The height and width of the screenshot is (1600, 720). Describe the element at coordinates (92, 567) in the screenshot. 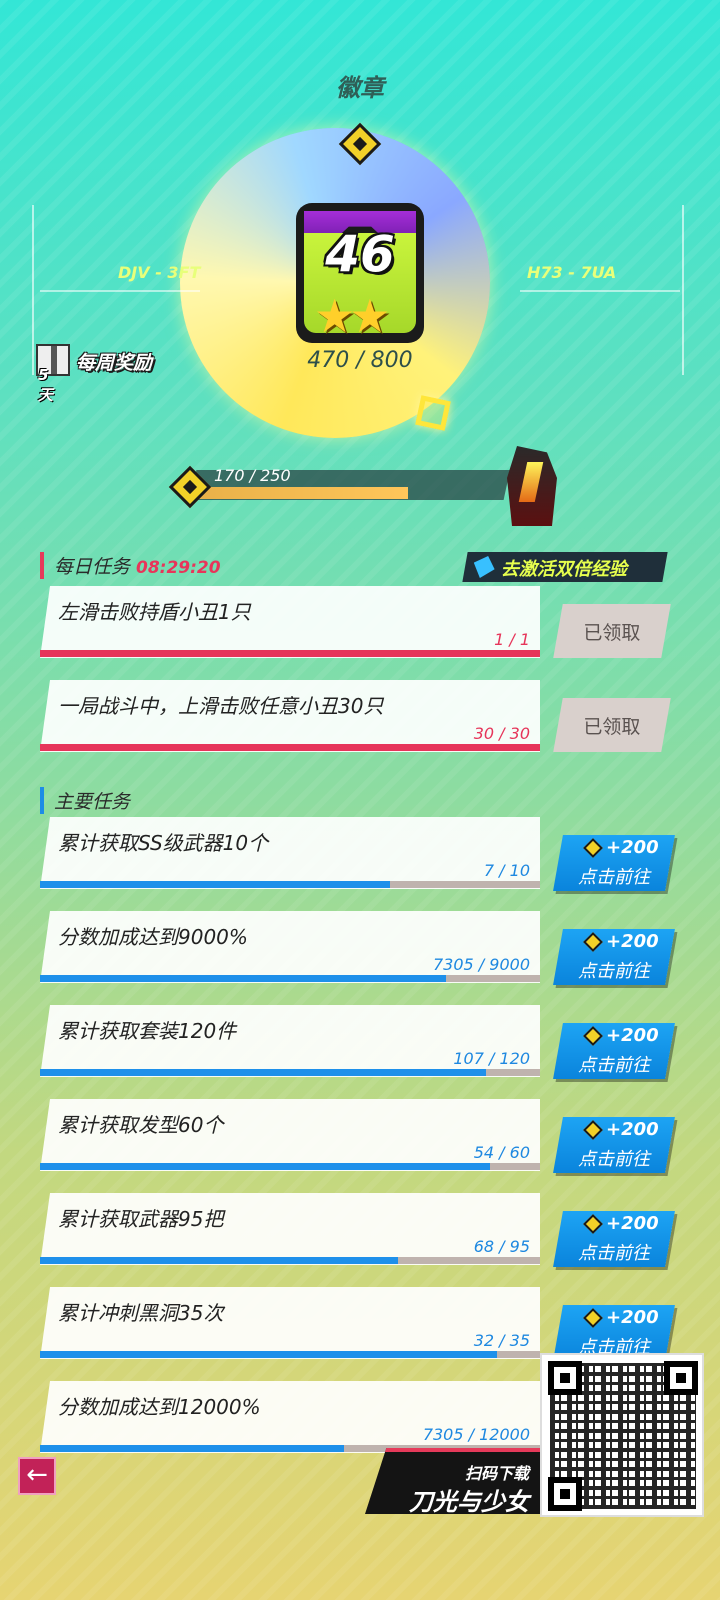

I see `daily-heading-label: 每日任务` at that location.